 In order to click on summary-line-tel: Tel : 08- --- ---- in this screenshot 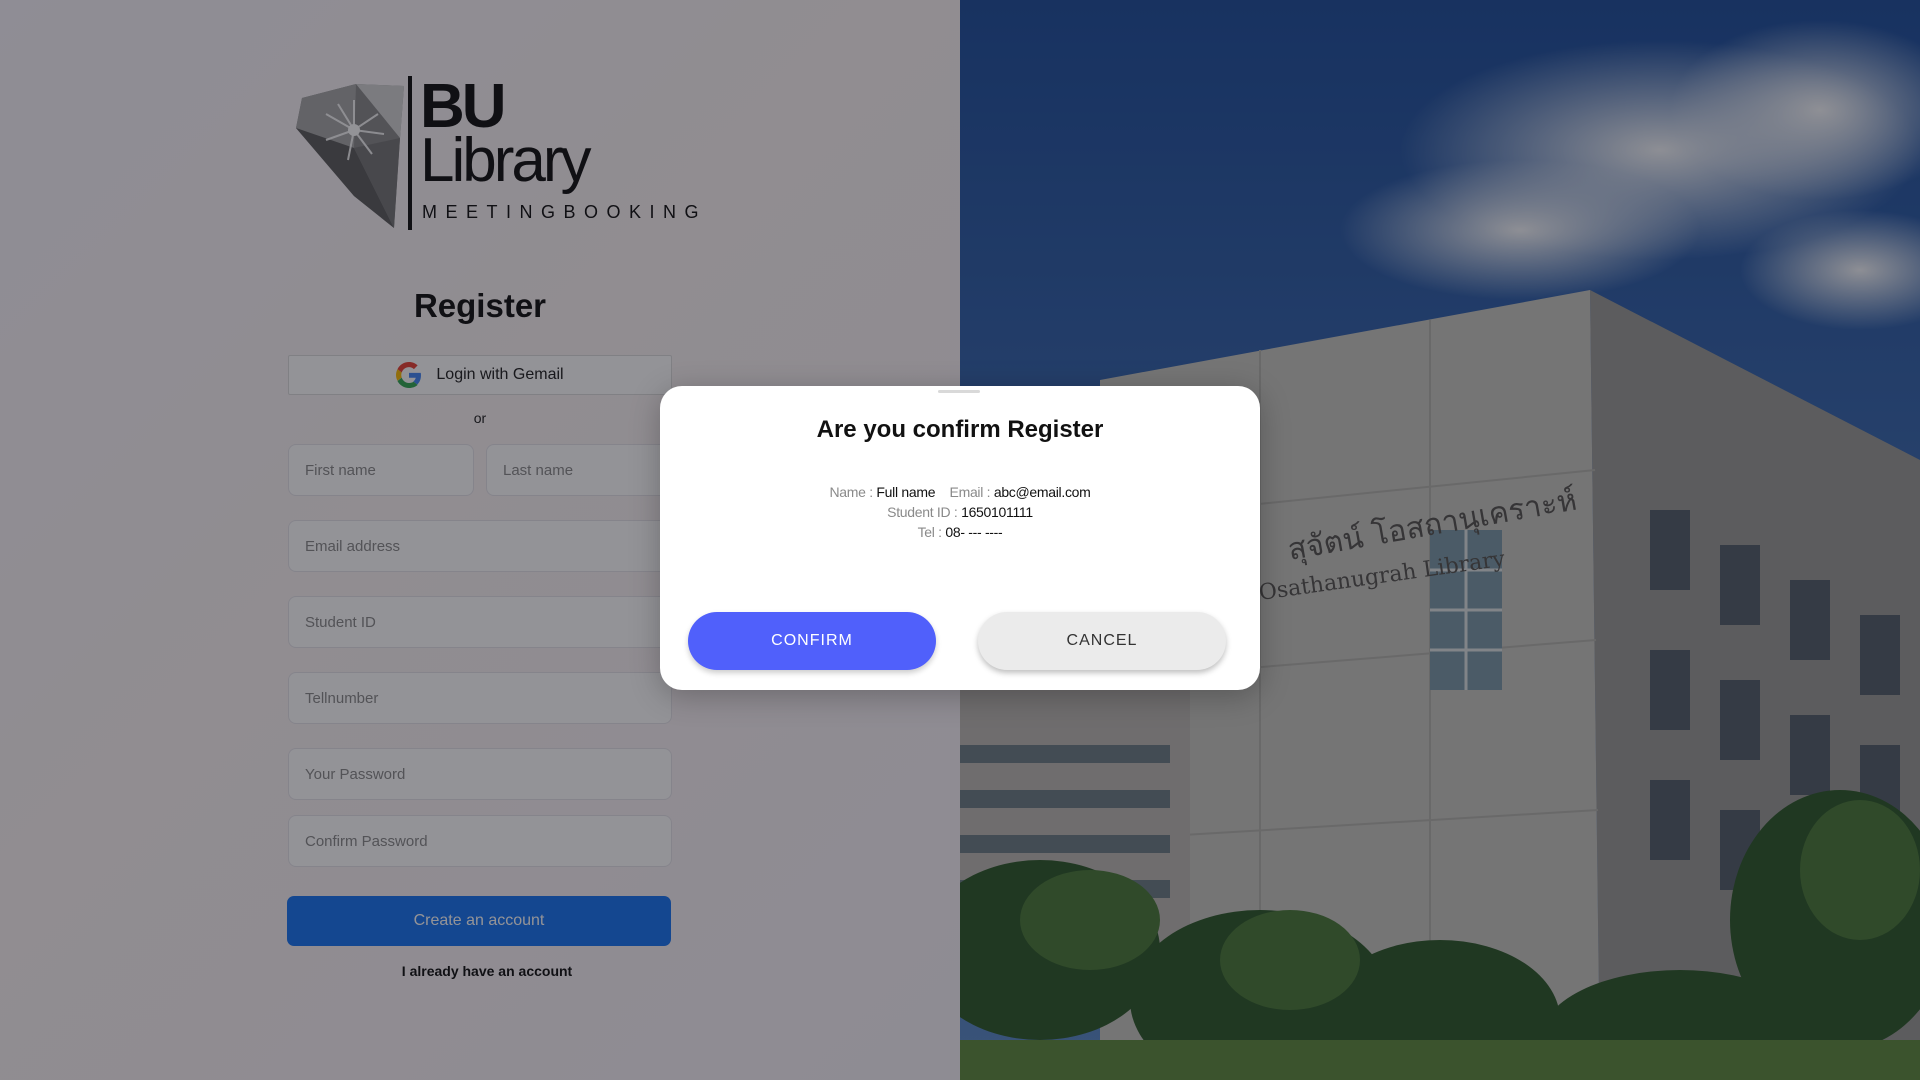, I will do `click(960, 532)`.